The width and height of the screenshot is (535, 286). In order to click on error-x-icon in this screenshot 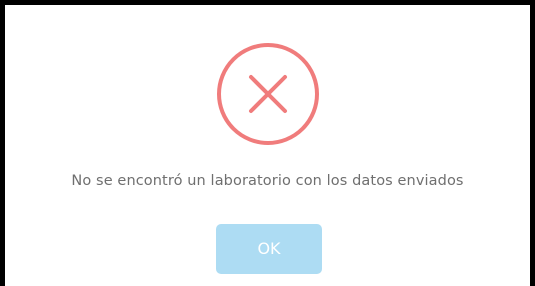, I will do `click(268, 94)`.